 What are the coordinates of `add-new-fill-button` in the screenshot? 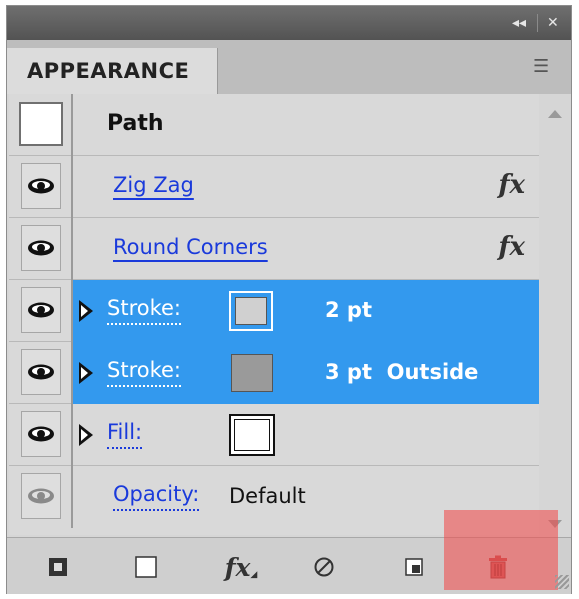 It's located at (146, 567).